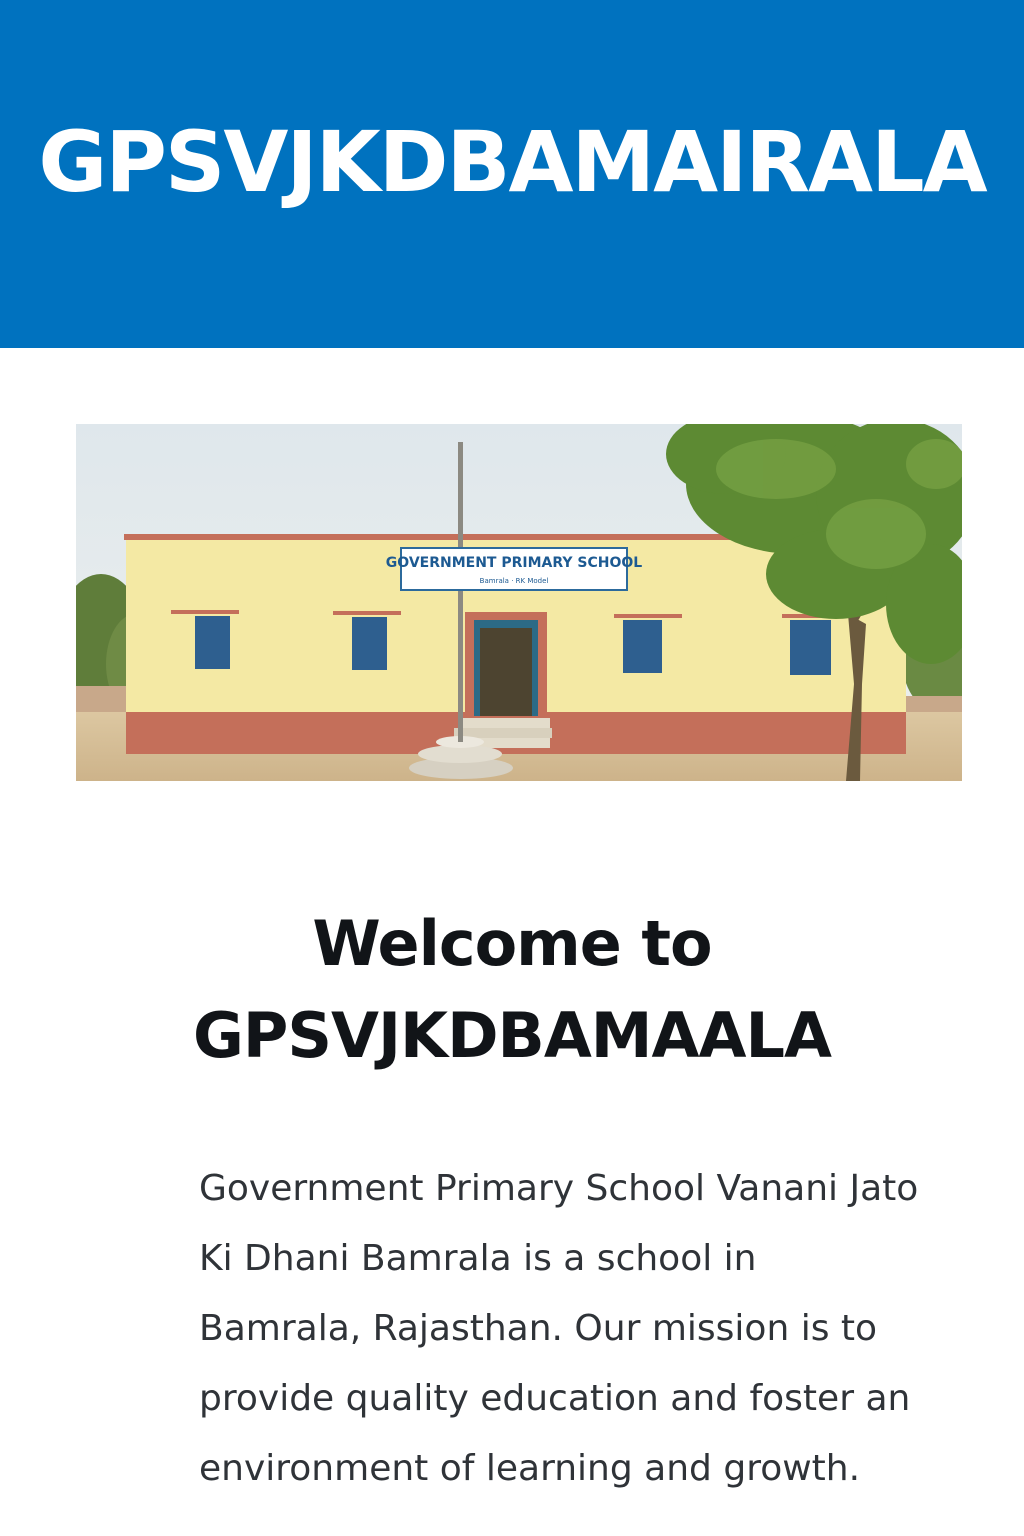 This screenshot has height=1536, width=1024. Describe the element at coordinates (512, 162) in the screenshot. I see `site-title: GPSVJKDBAMAIRALA` at that location.